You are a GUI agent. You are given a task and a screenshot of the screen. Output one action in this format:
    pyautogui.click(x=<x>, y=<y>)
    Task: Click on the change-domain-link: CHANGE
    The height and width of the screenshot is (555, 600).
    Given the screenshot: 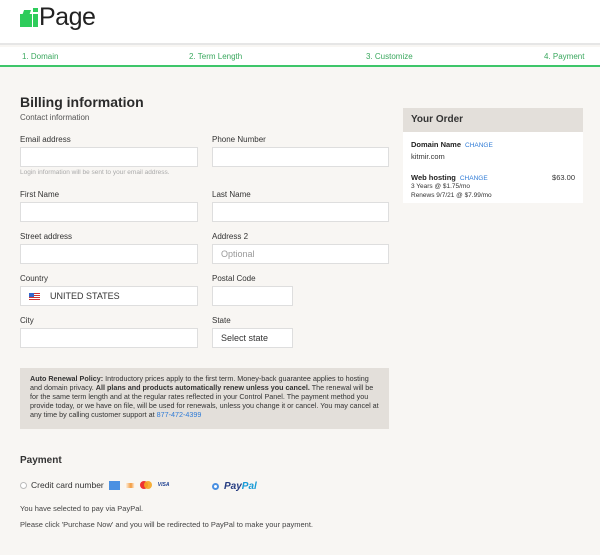 What is the action you would take?
    pyautogui.click(x=479, y=145)
    